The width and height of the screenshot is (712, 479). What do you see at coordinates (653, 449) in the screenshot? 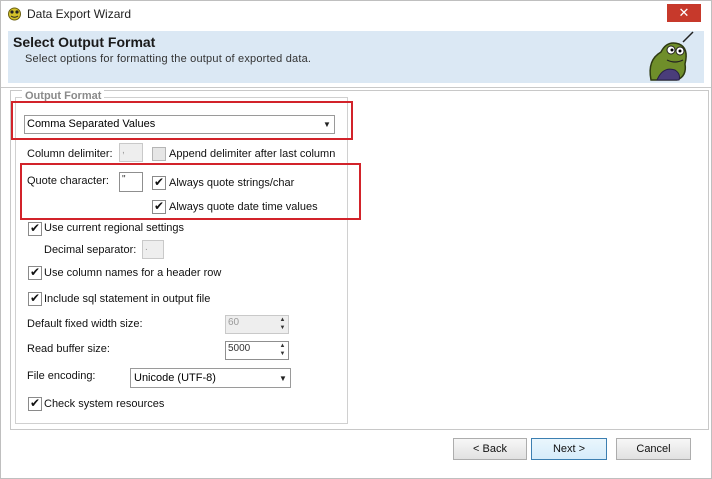
I see `cancel-button: Cancel` at bounding box center [653, 449].